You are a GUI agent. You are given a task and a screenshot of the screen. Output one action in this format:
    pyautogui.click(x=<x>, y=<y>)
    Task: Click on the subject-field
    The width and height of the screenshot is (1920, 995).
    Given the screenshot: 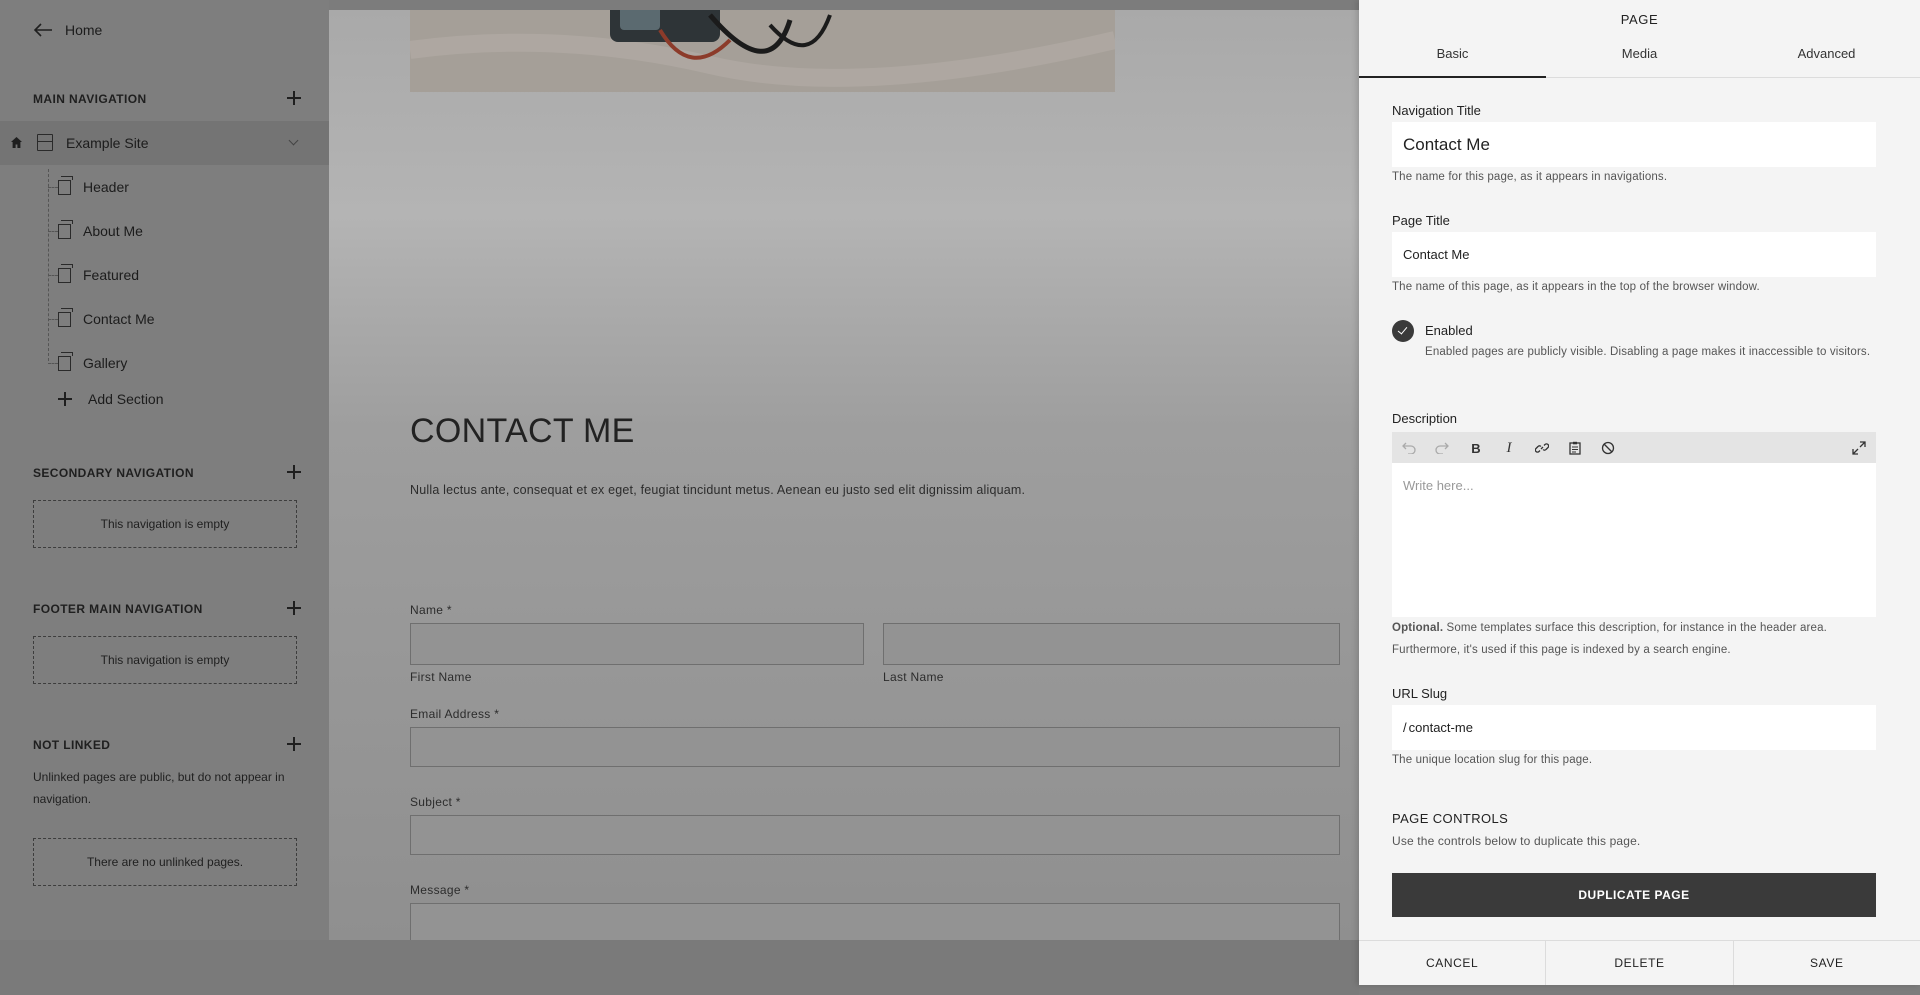 What is the action you would take?
    pyautogui.click(x=875, y=835)
    